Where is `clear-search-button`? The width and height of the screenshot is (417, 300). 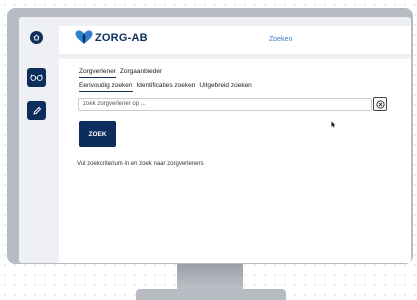
clear-search-button is located at coordinates (380, 104).